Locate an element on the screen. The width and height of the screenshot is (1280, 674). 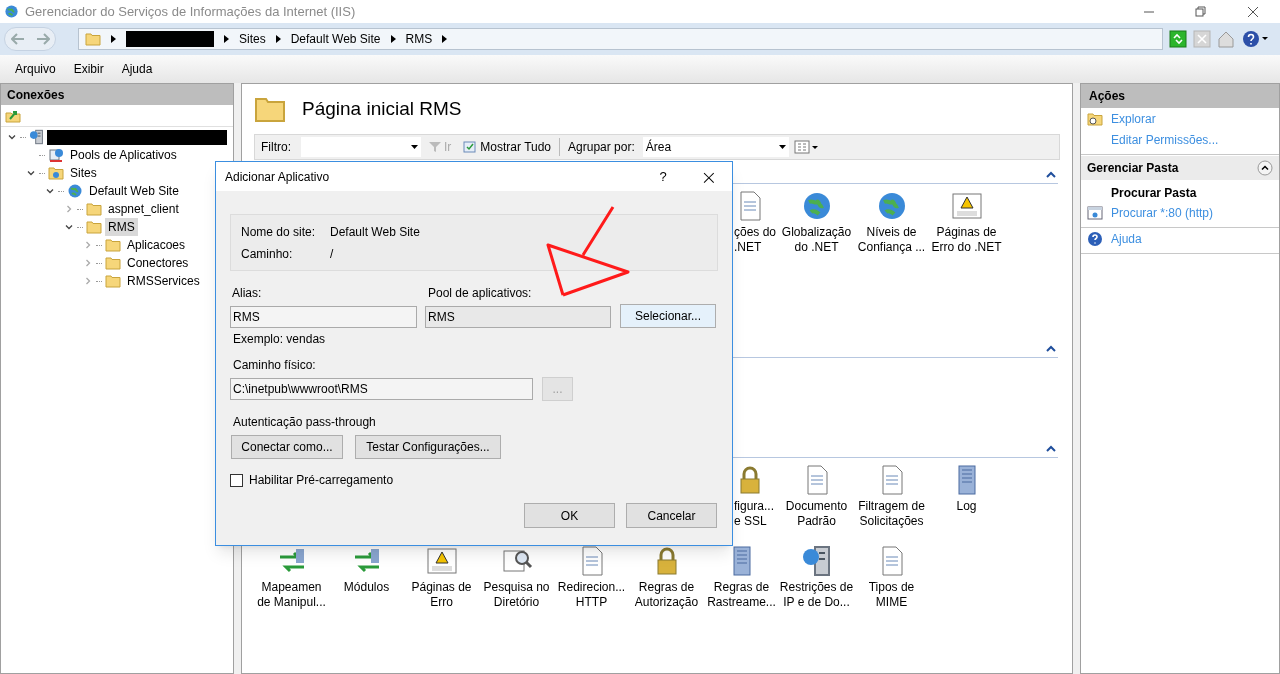
checkbox-label: Habilitar Pré-carregamento is located at coordinates (321, 480).